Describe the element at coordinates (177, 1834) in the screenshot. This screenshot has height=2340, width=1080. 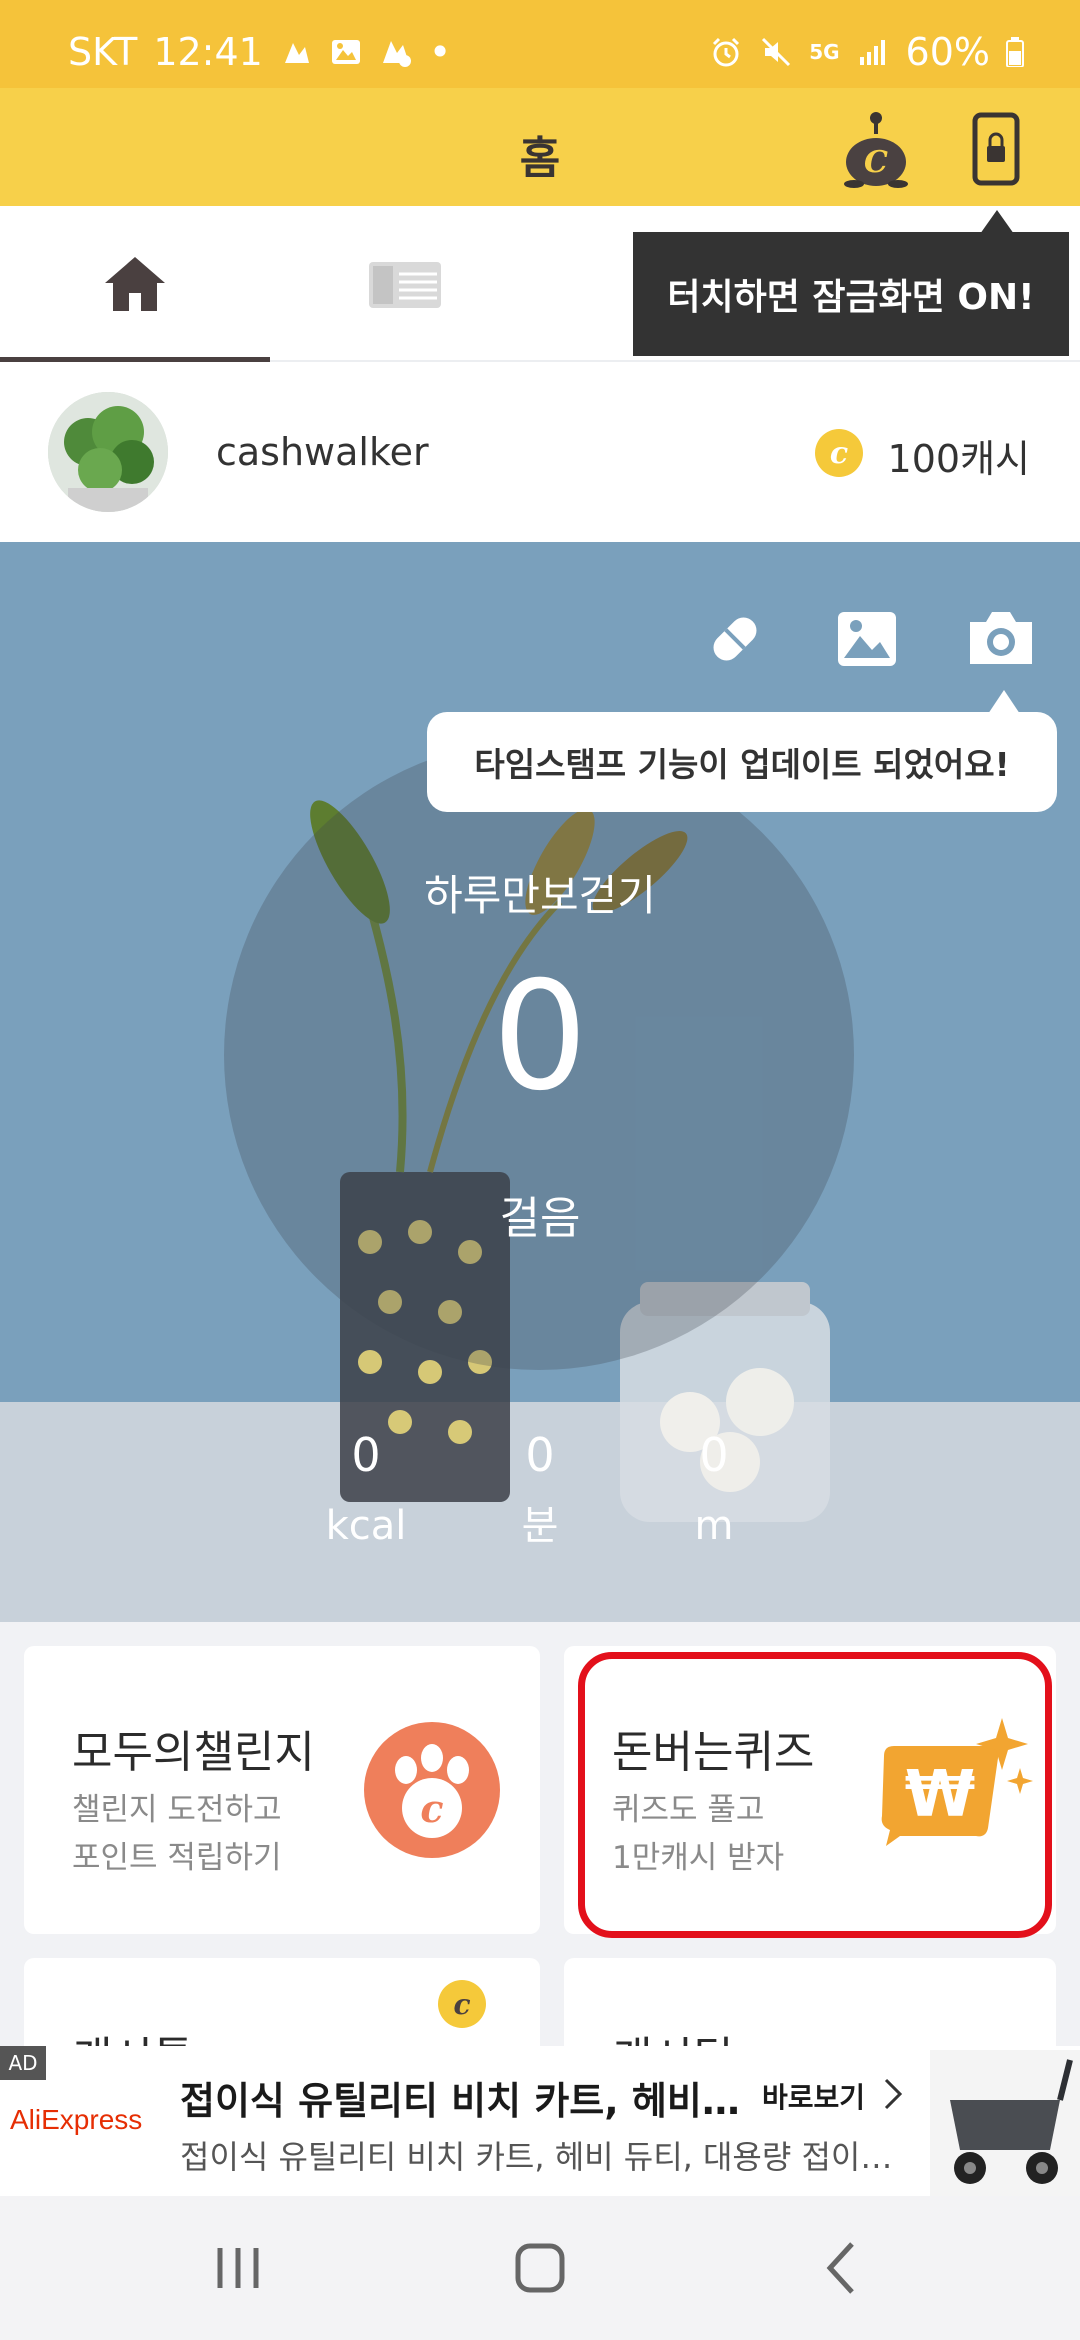
I see `card-subtitle: 챌린지 도전하고 포인트 적립하기` at that location.